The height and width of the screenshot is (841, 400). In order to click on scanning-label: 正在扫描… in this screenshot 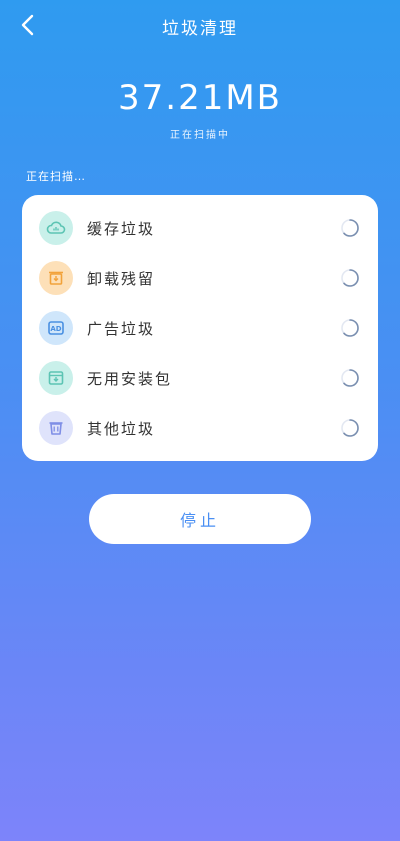, I will do `click(56, 176)`.